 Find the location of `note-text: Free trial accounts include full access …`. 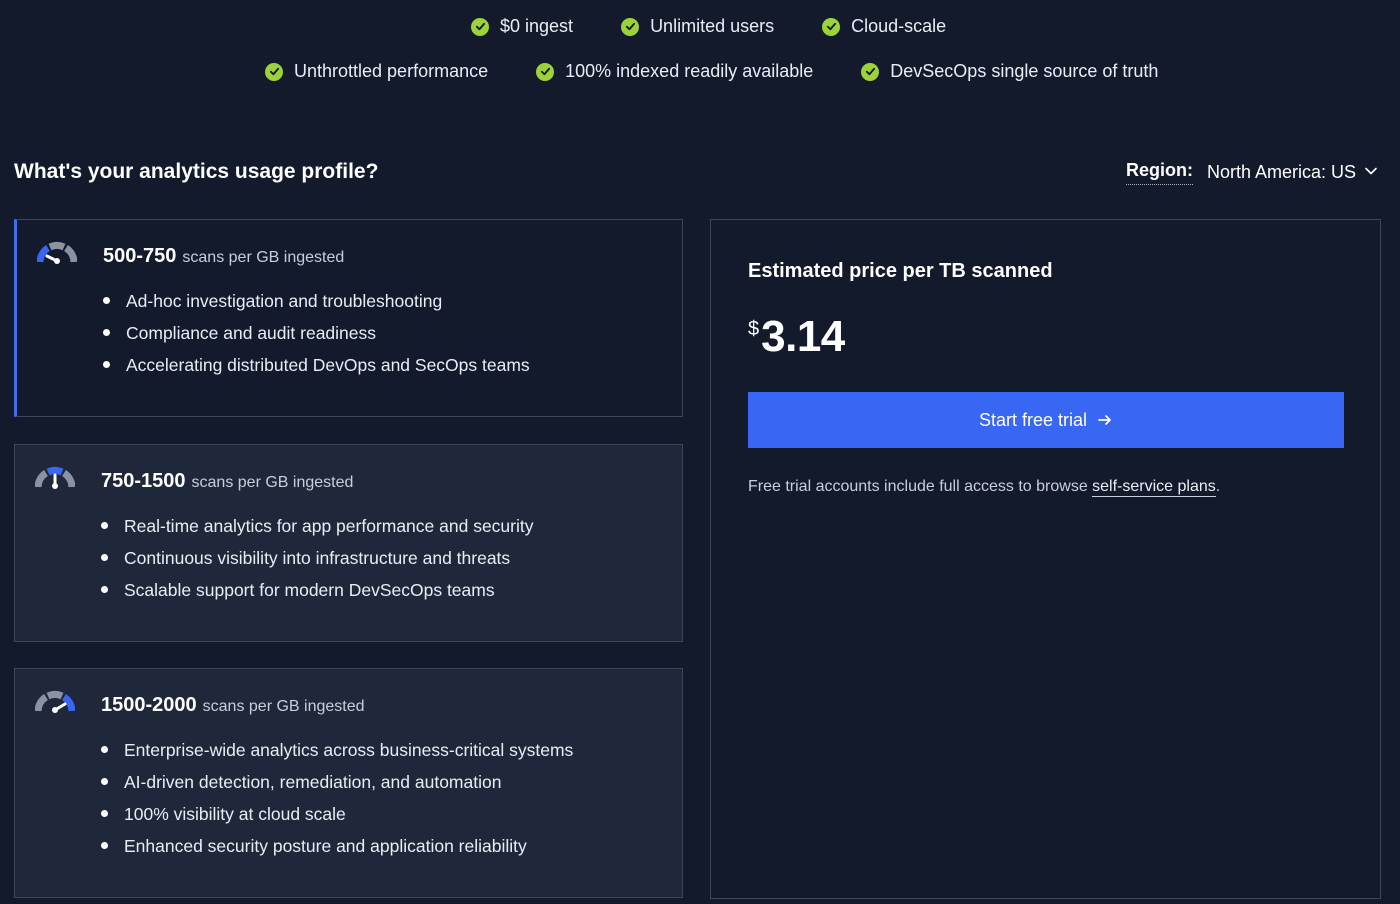

note-text: Free trial accounts include full access … is located at coordinates (920, 486).